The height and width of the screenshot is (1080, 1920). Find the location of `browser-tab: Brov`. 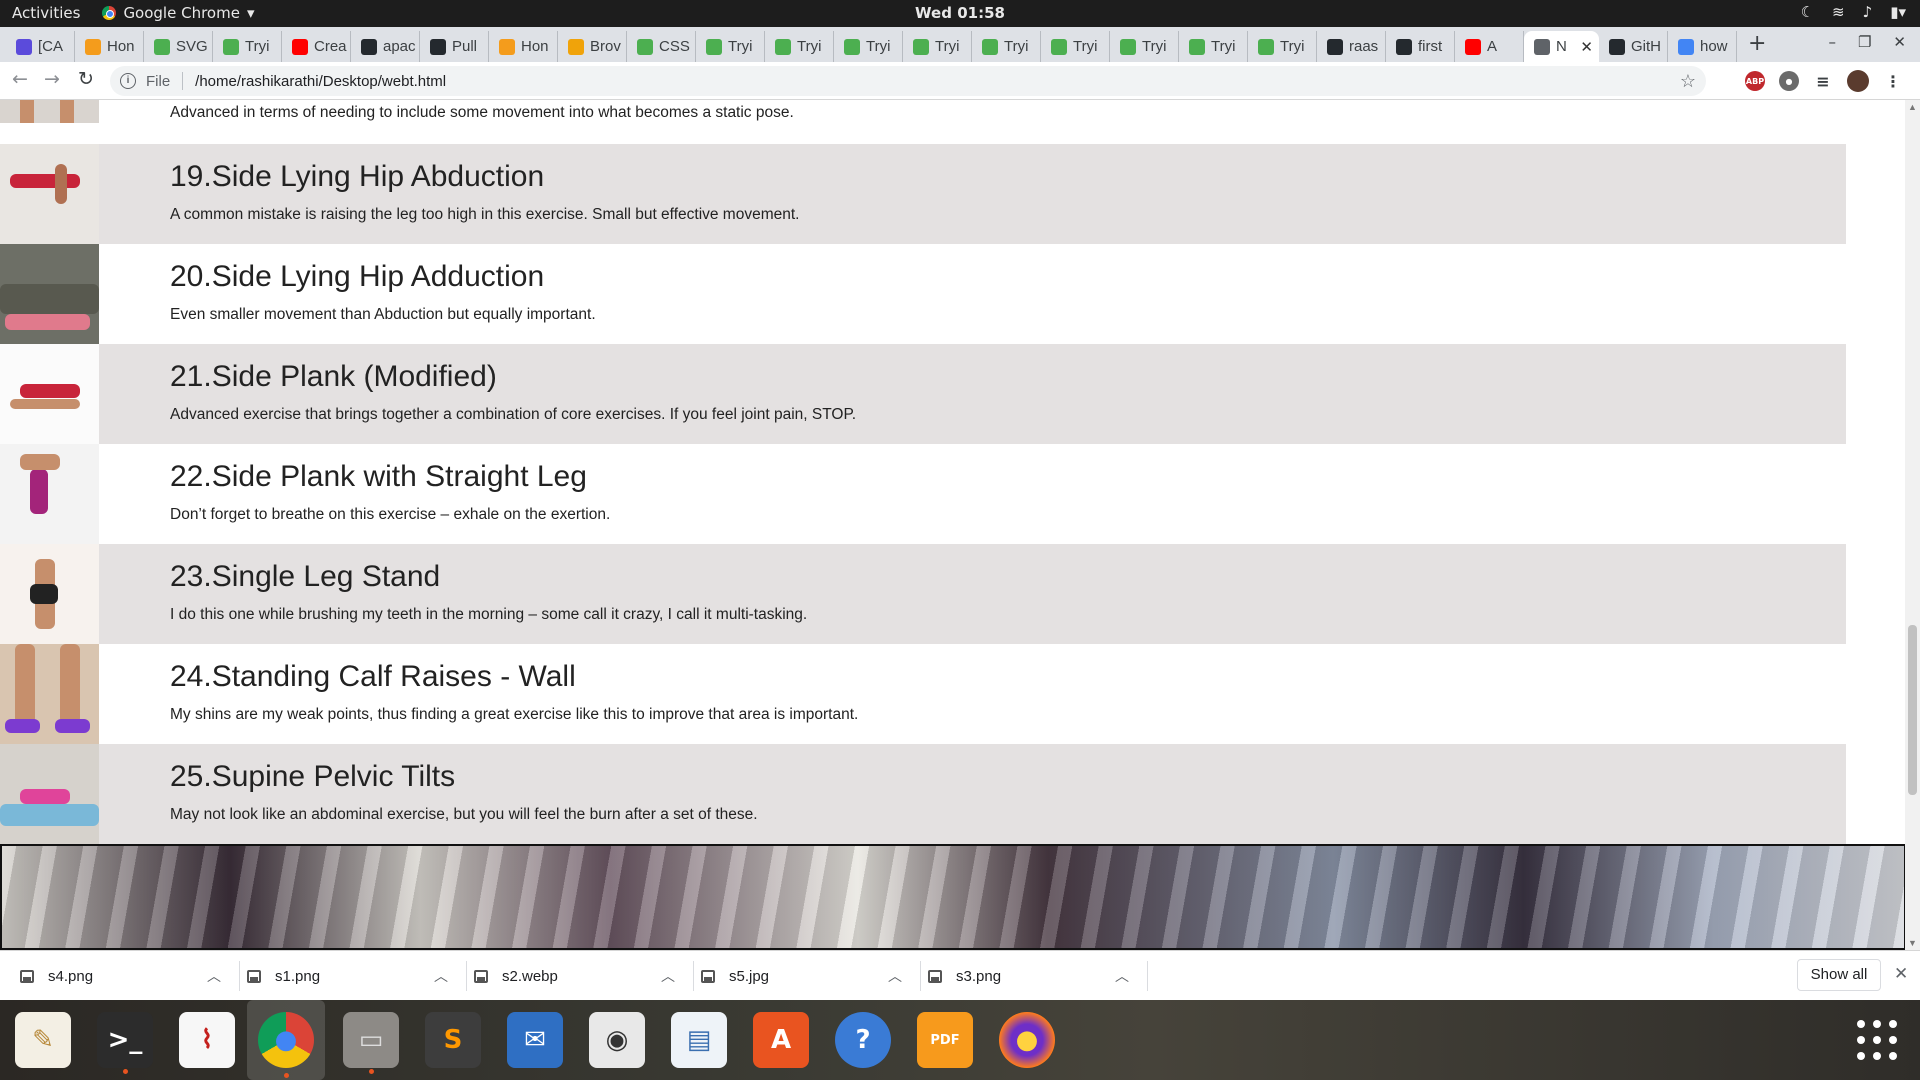

browser-tab: Brov is located at coordinates (592, 46).